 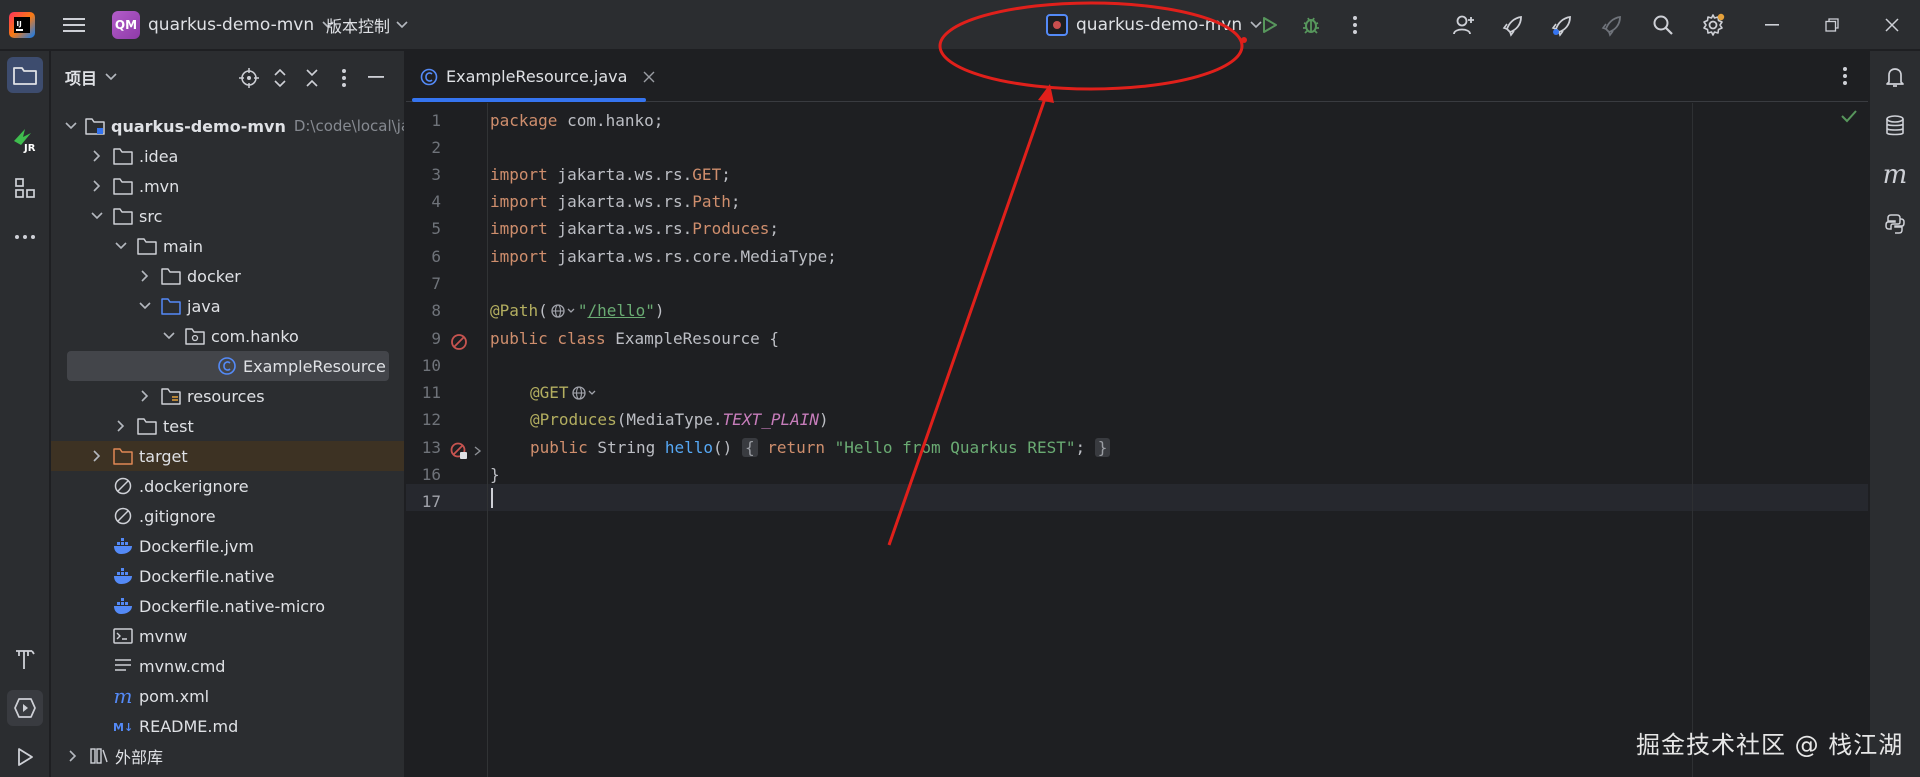 I want to click on locate-file-icon, so click(x=249, y=78).